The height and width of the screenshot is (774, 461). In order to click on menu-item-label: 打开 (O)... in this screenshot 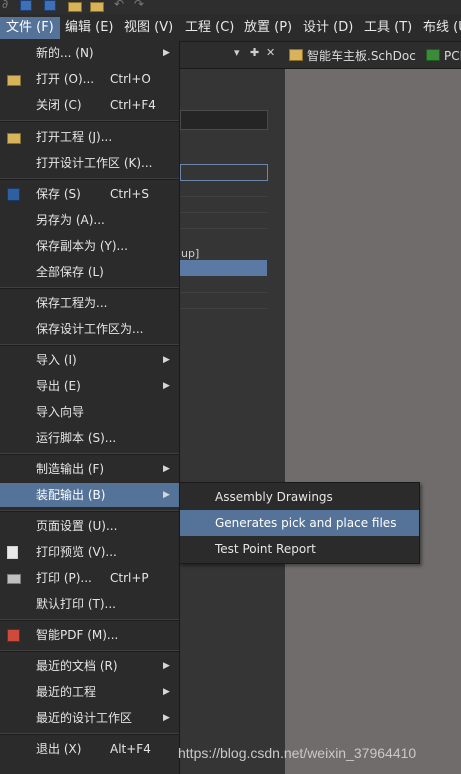, I will do `click(65, 79)`.